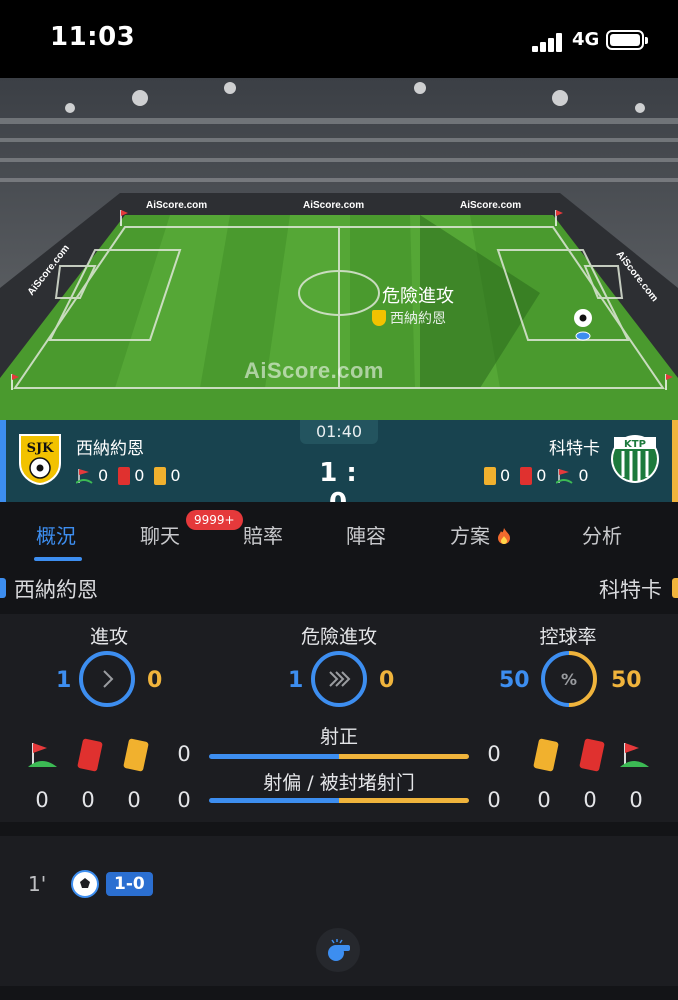  Describe the element at coordinates (544, 800) in the screenshot. I see `away-yellow-count: 0` at that location.